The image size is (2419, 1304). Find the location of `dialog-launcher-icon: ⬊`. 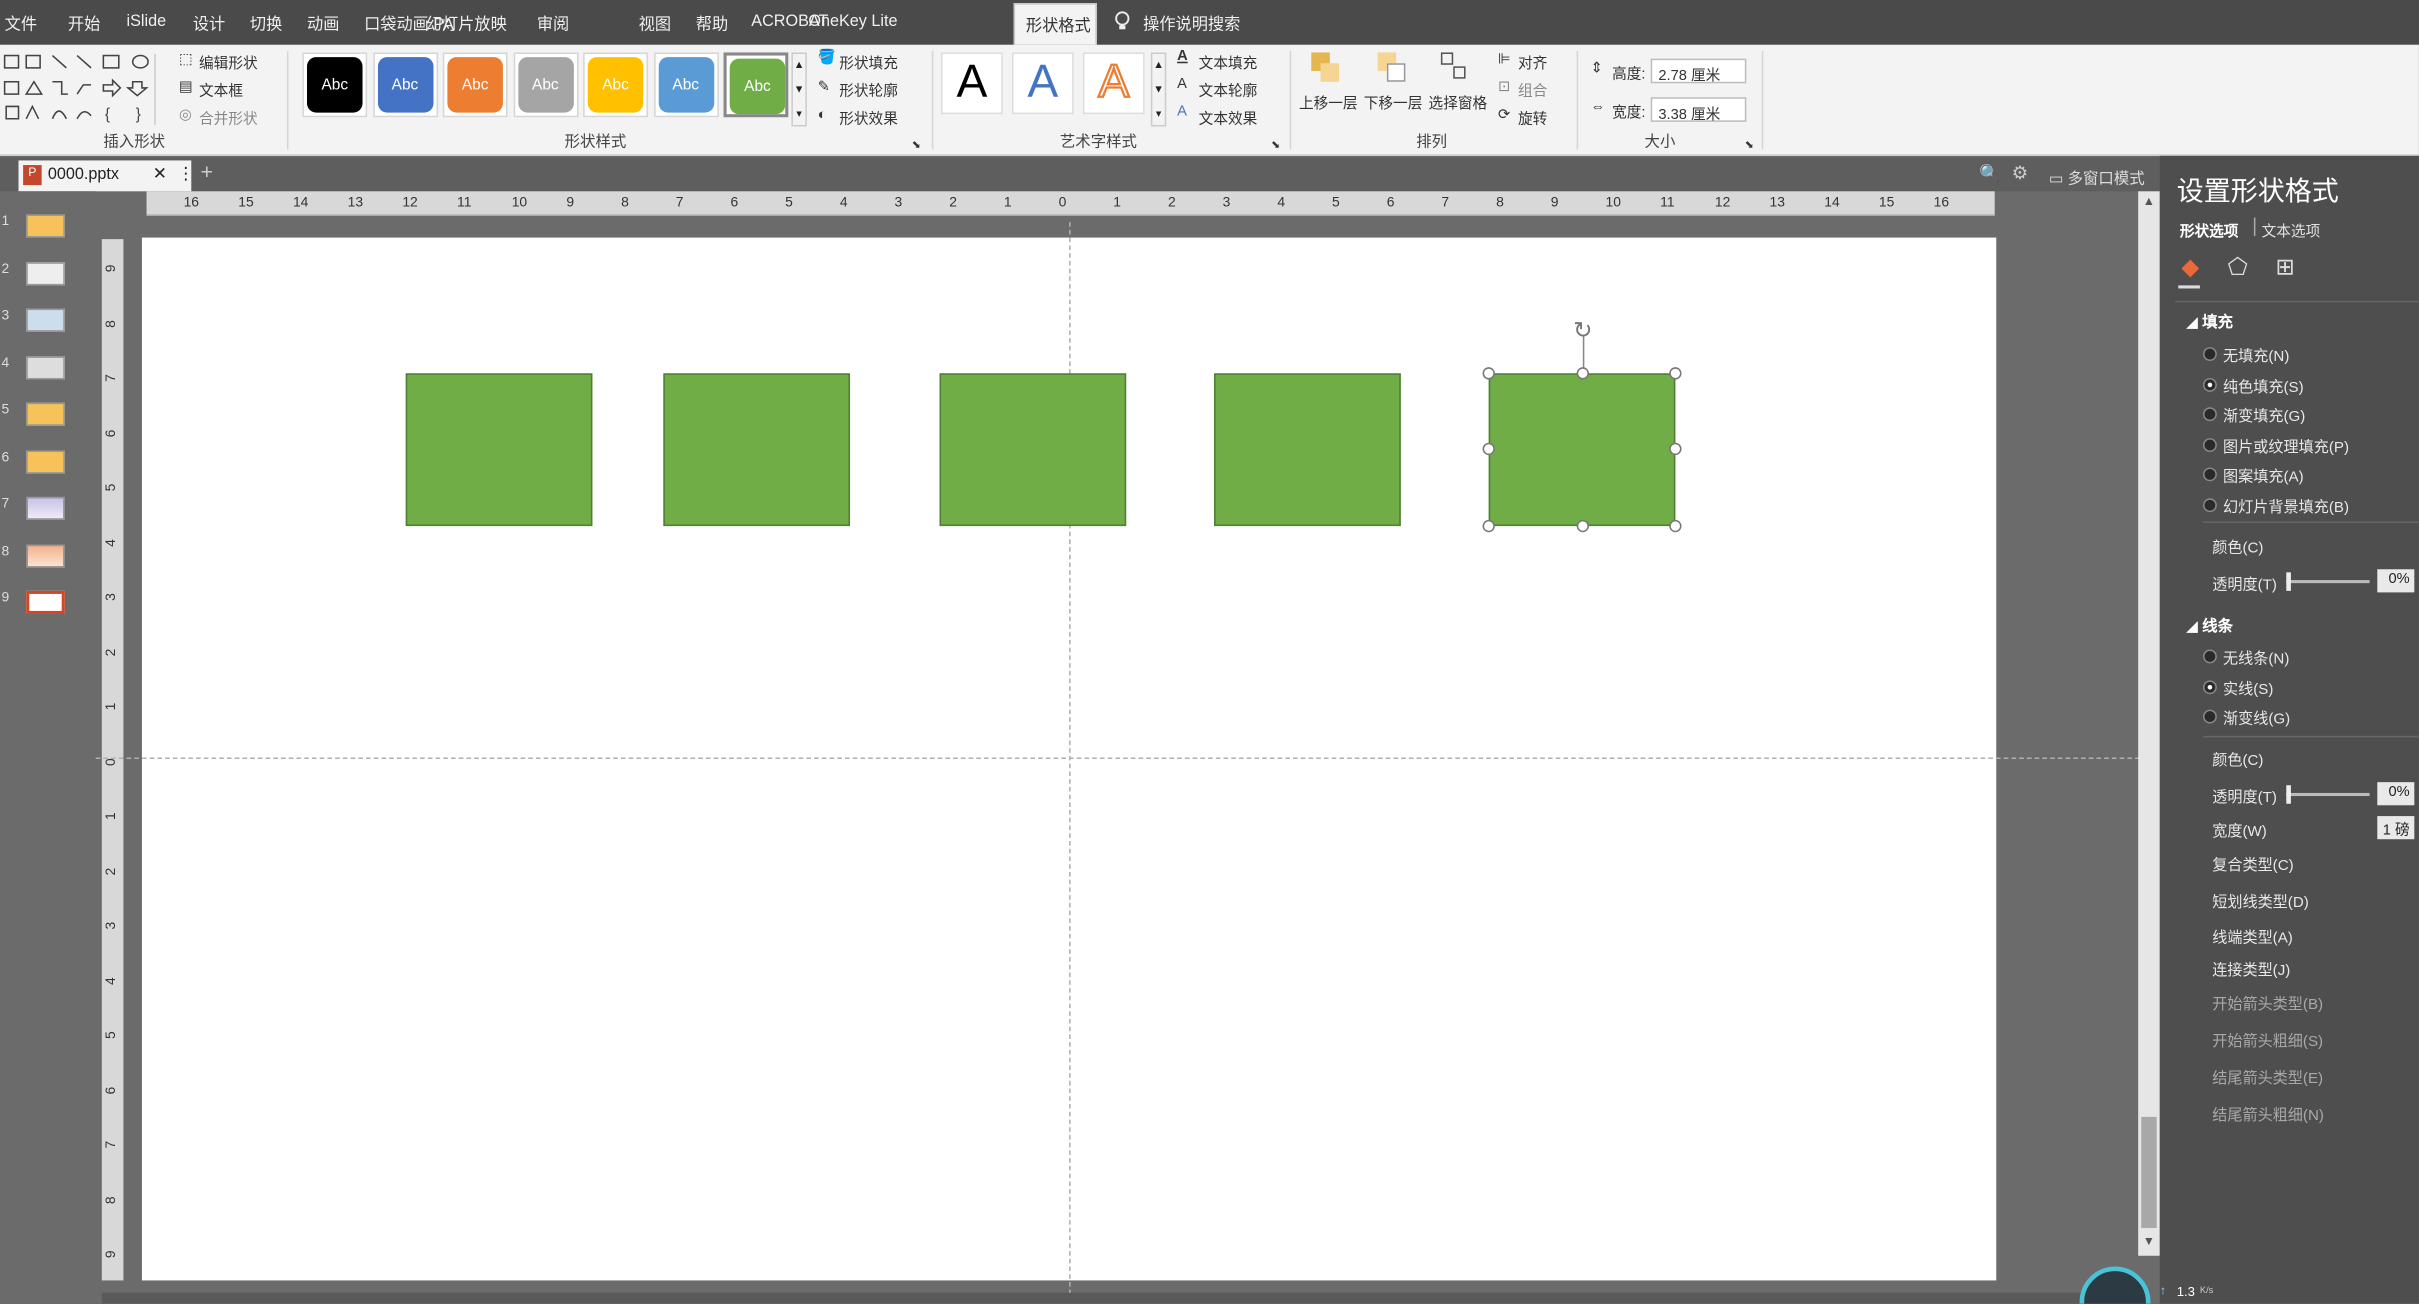

dialog-launcher-icon: ⬊ is located at coordinates (916, 145).